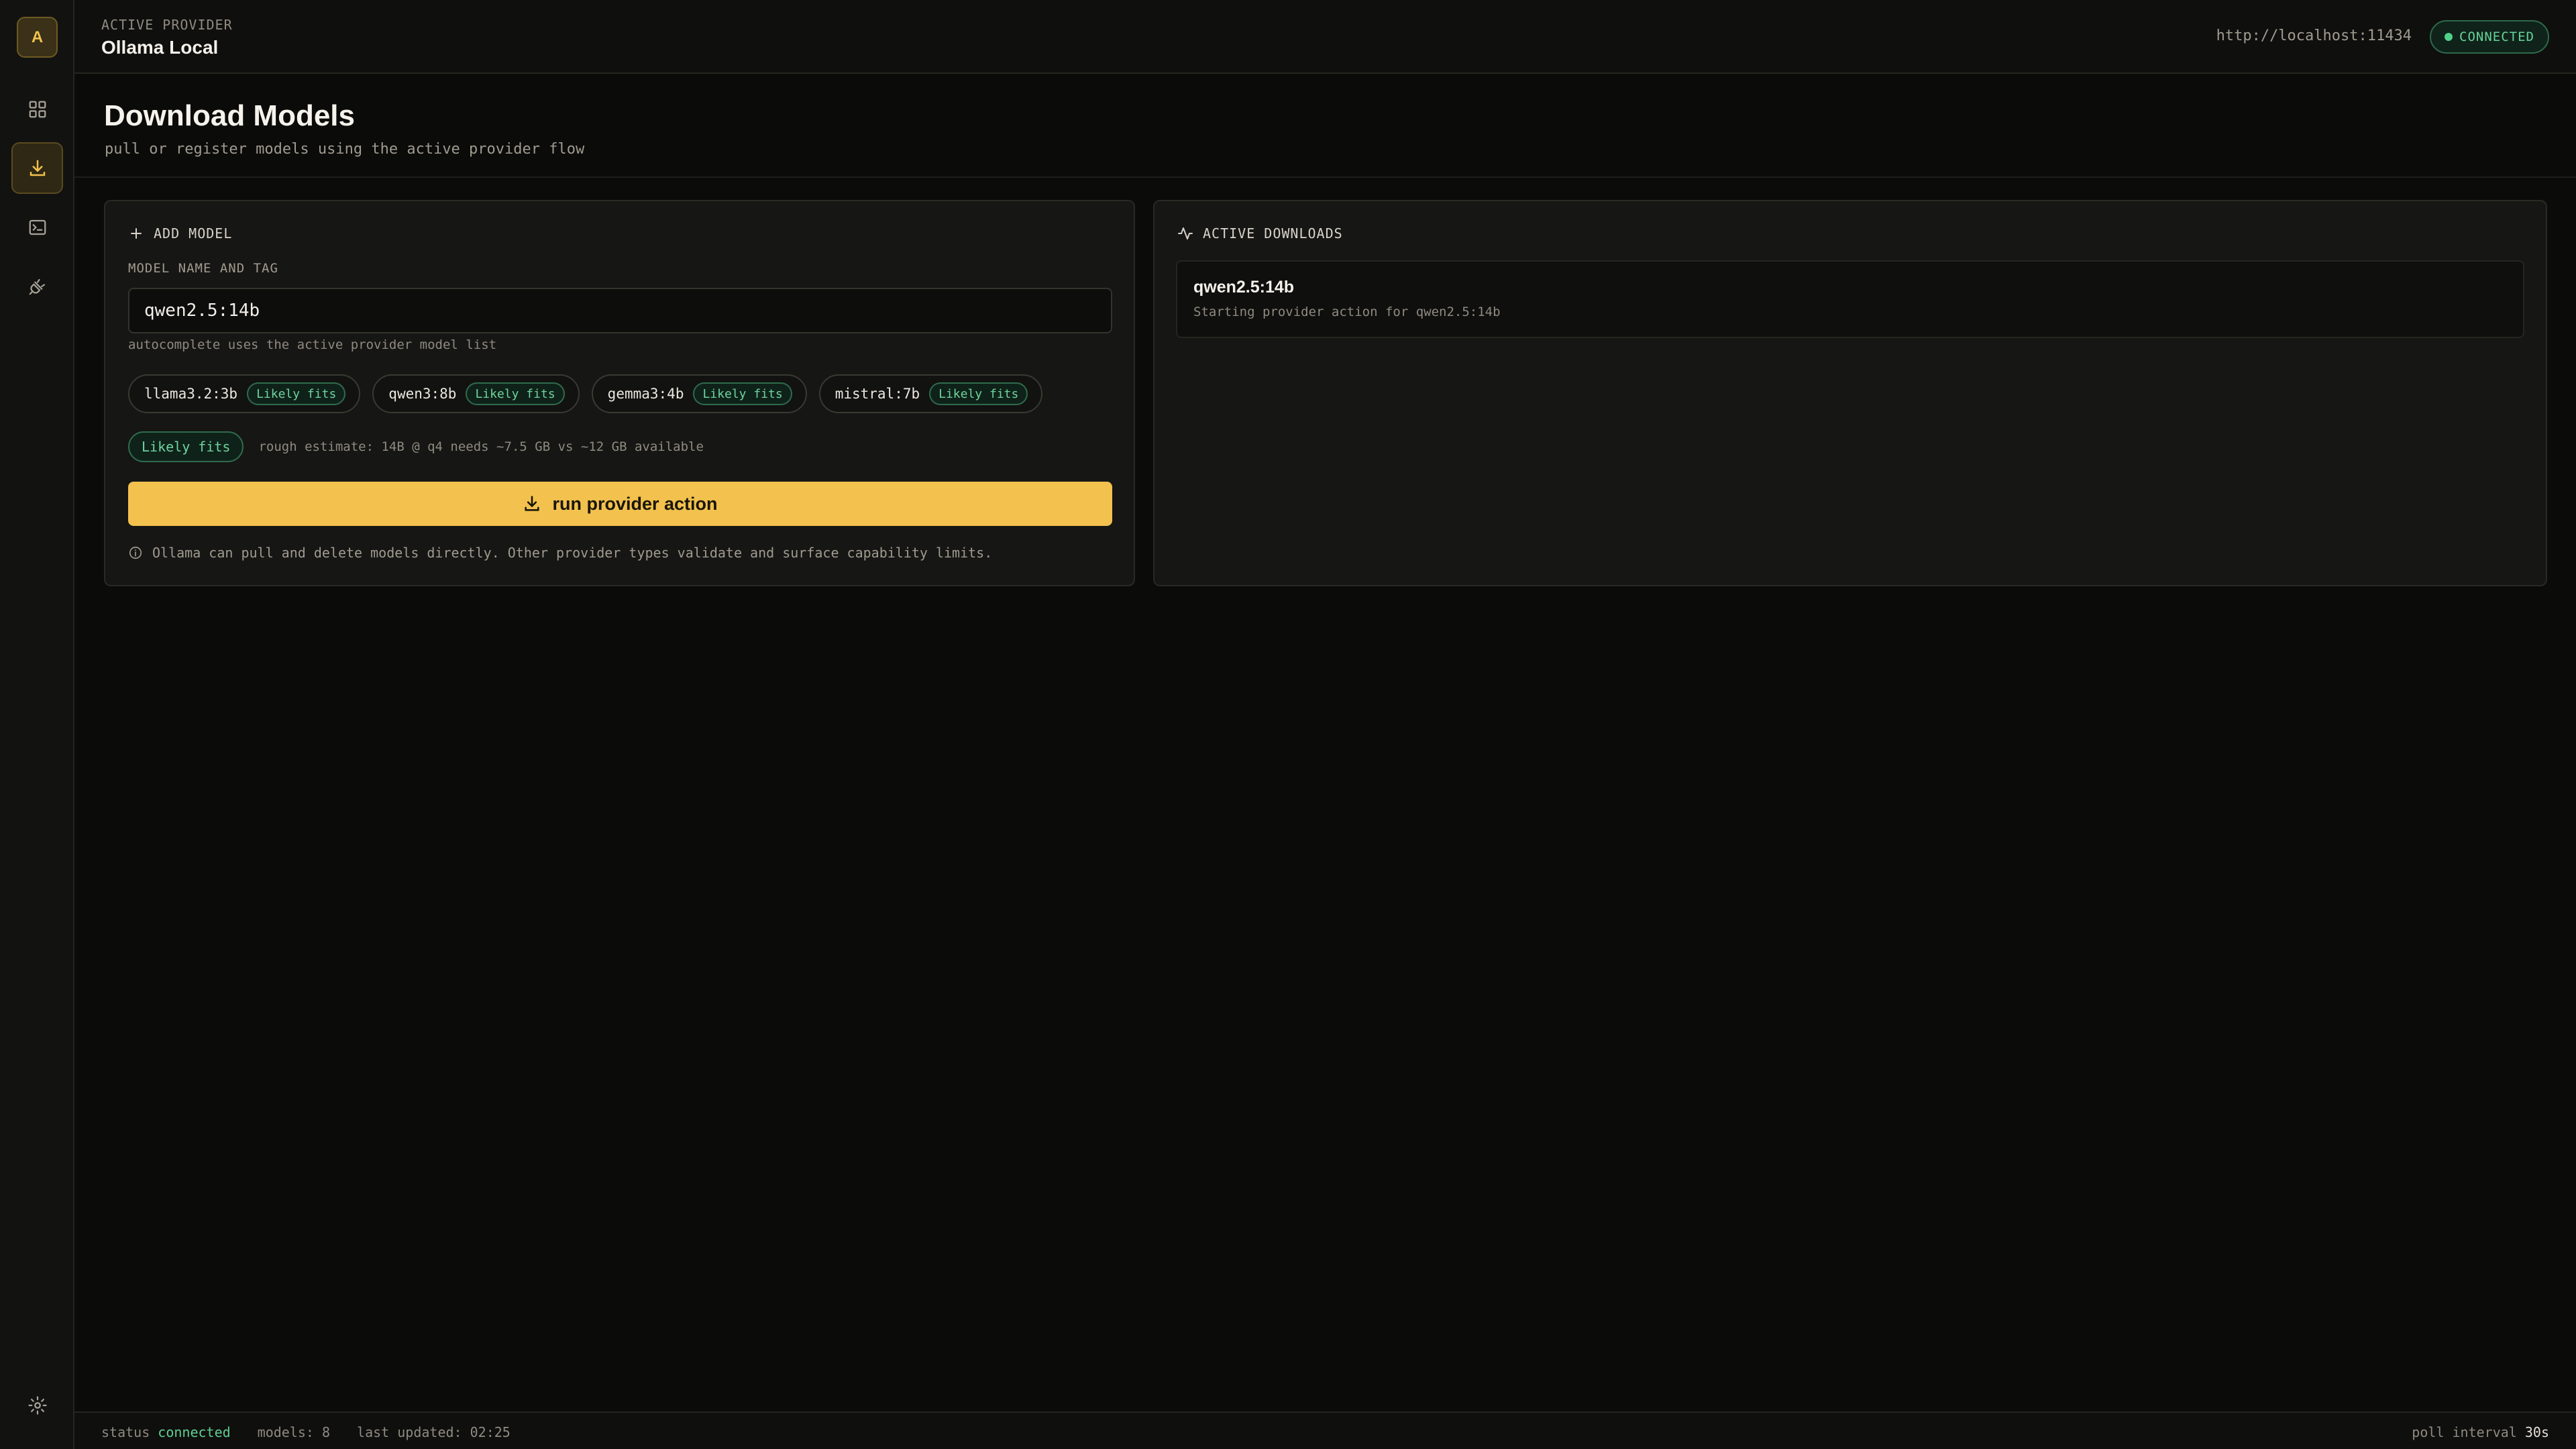 The height and width of the screenshot is (1449, 2576). I want to click on model-name-label: MODEL NAME AND TAG, so click(203, 268).